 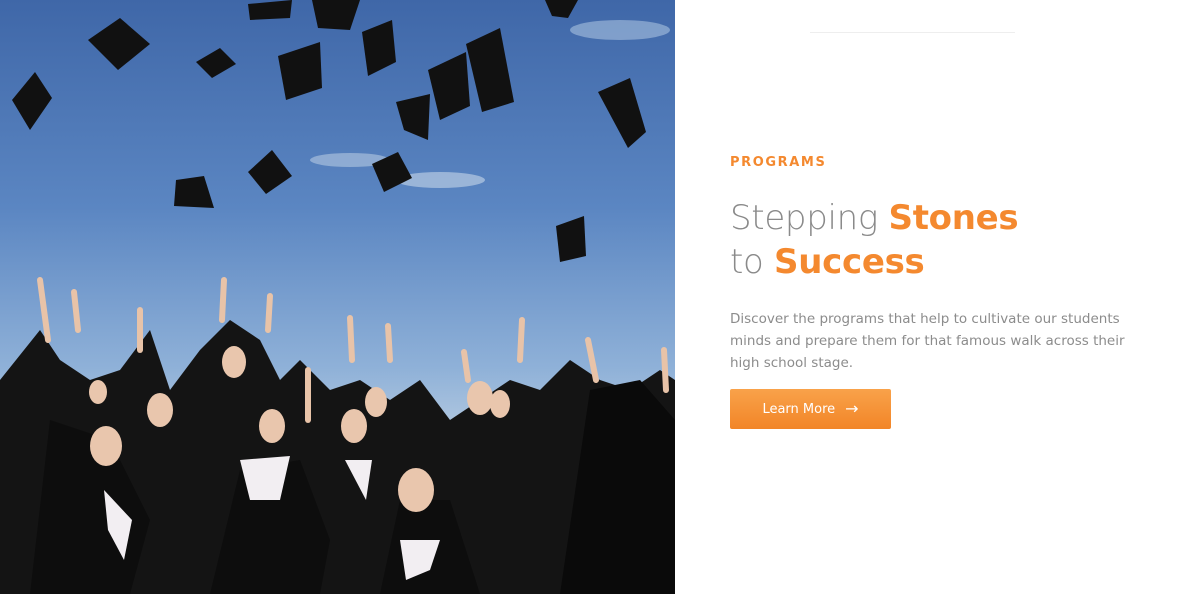 I want to click on learn-more-label: Learn More, so click(x=799, y=409).